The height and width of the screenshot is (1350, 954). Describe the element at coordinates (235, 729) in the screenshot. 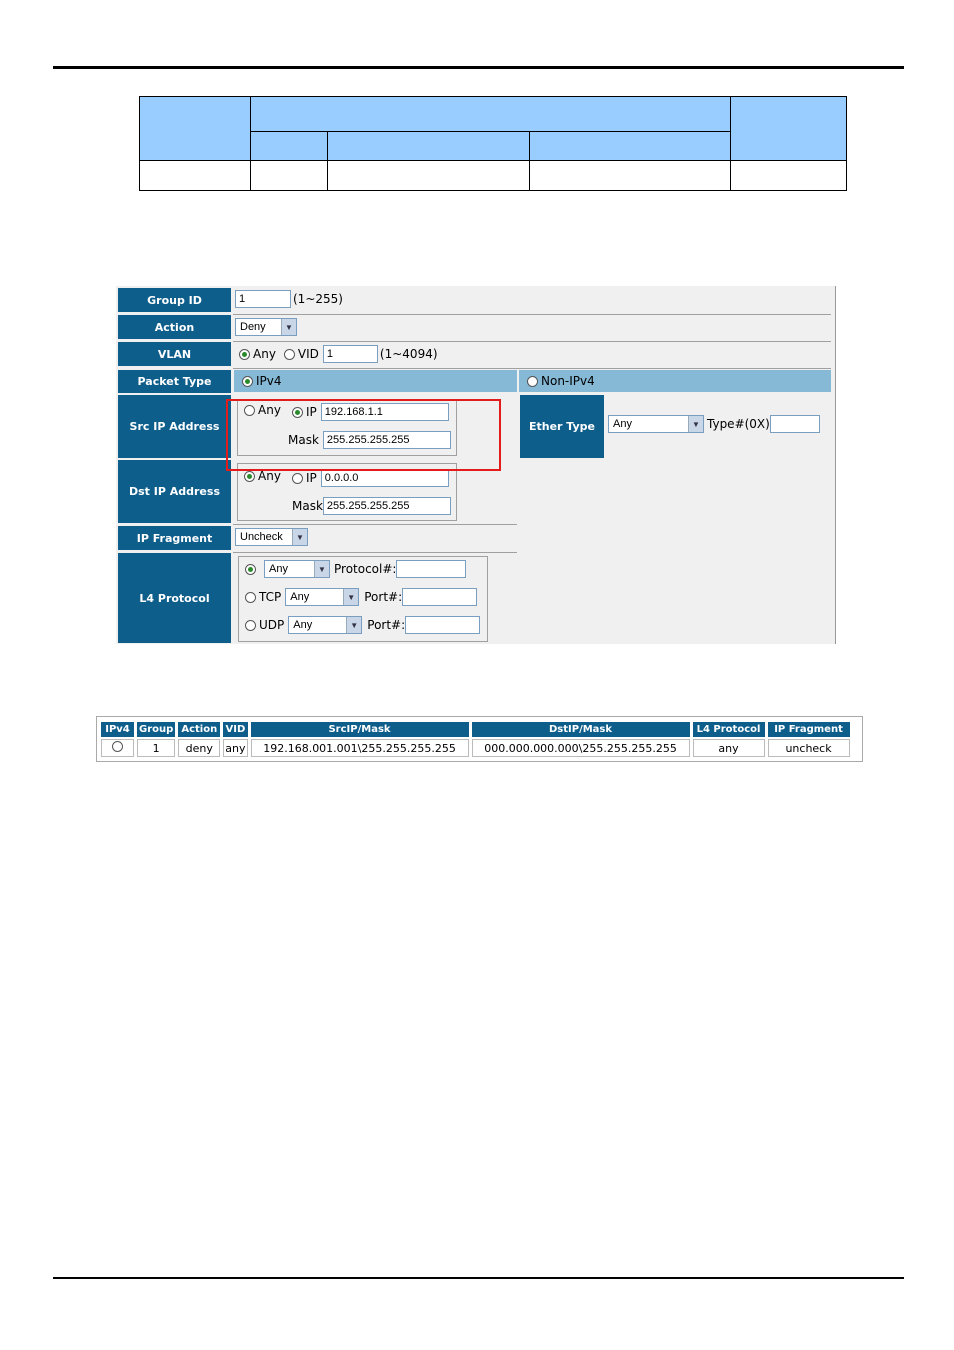

I see `col-header-vid: VID` at that location.